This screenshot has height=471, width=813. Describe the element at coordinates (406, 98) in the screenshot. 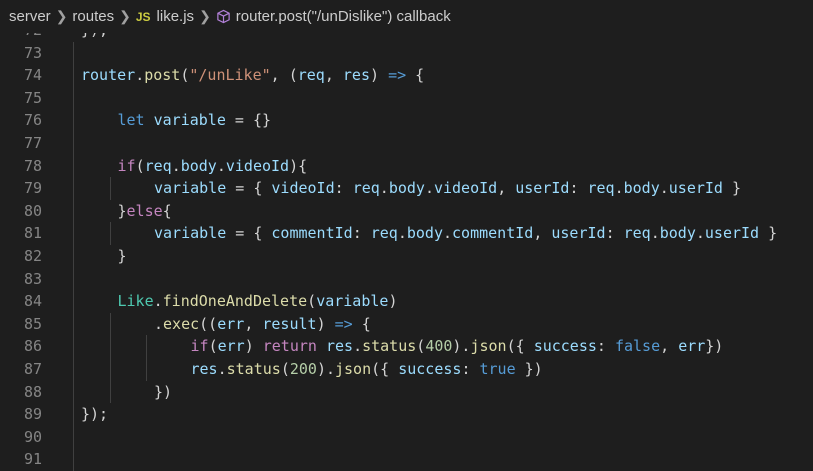

I see `code-line: 75` at that location.